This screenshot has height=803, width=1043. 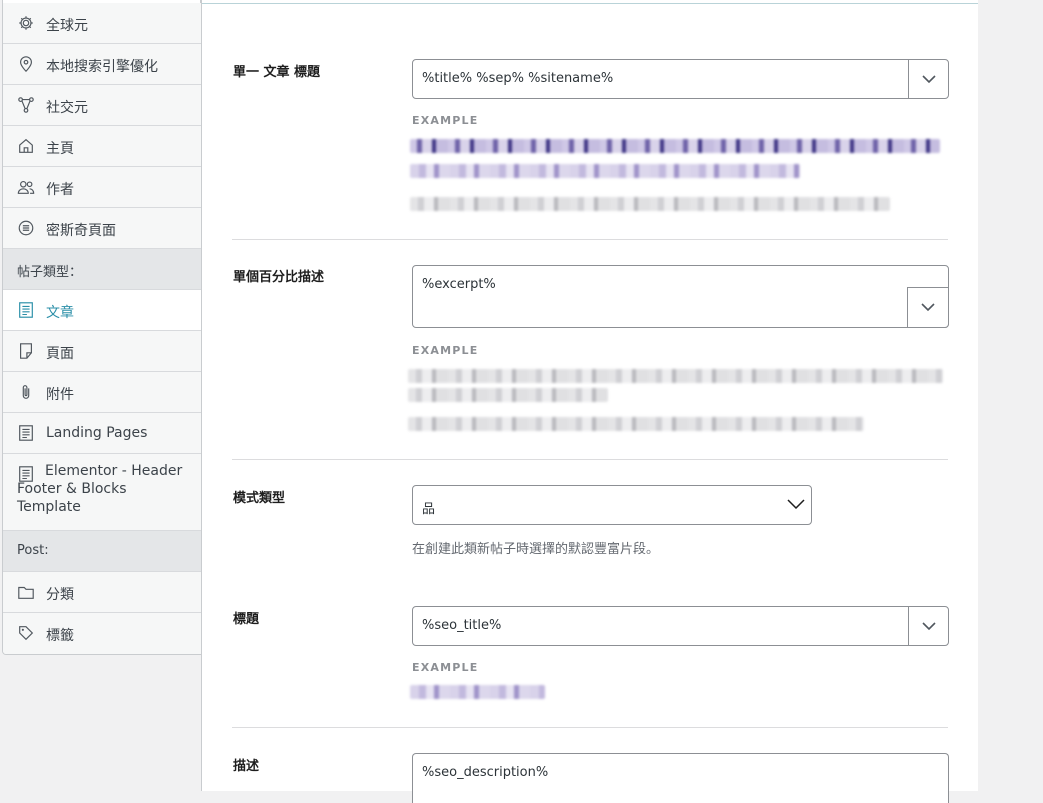 What do you see at coordinates (246, 766) in the screenshot?
I see `field-label-description: 描述` at bounding box center [246, 766].